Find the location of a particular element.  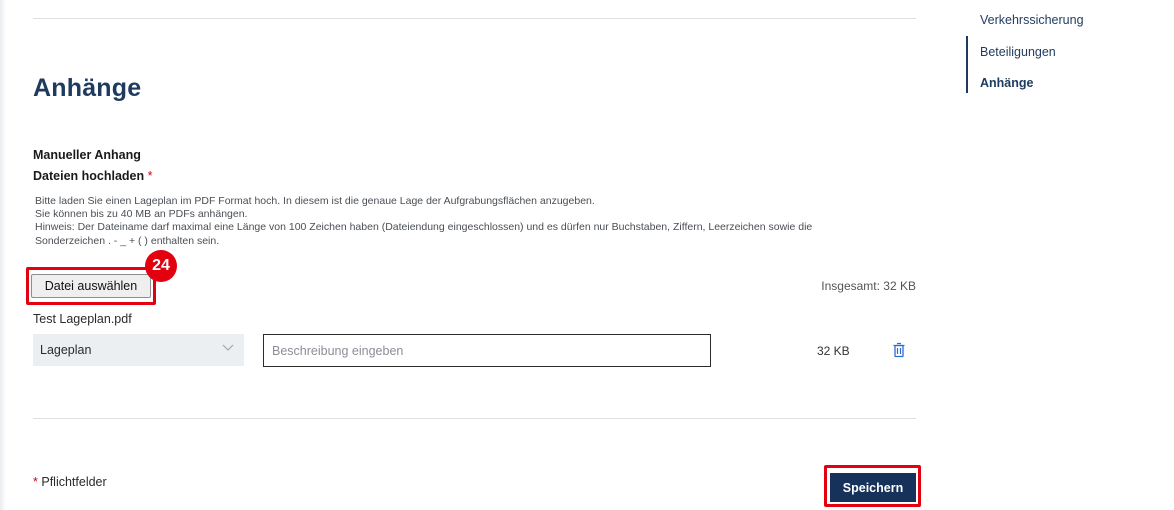

required-fields-note: * Pflichtfelder is located at coordinates (70, 482).